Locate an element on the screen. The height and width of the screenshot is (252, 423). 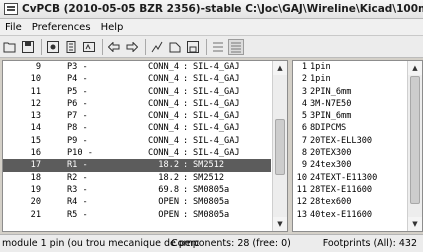
component-row: 14 P8 - CONN_4: SIL-4_GAJ is located at coordinates (137, 128).